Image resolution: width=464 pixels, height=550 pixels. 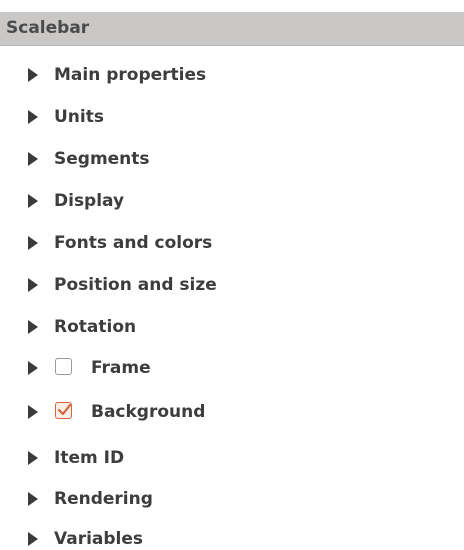 I want to click on group-position-and-size: Position and size, so click(x=232, y=285).